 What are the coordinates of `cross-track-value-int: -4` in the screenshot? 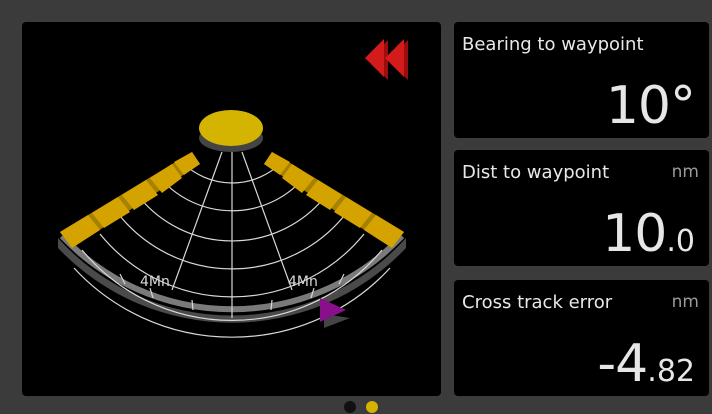 It's located at (622, 364).